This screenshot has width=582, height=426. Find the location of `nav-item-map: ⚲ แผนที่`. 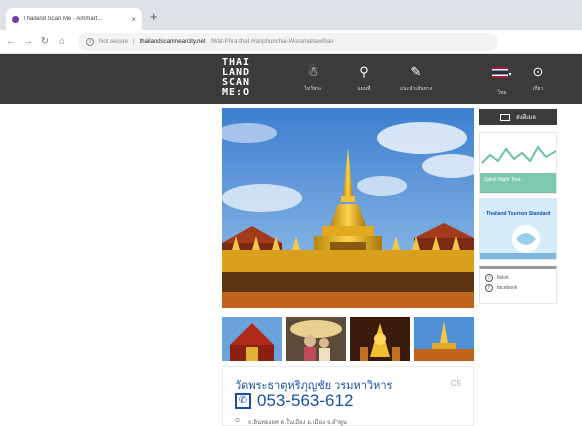

nav-item-map: ⚲ แผนที่ is located at coordinates (364, 78).